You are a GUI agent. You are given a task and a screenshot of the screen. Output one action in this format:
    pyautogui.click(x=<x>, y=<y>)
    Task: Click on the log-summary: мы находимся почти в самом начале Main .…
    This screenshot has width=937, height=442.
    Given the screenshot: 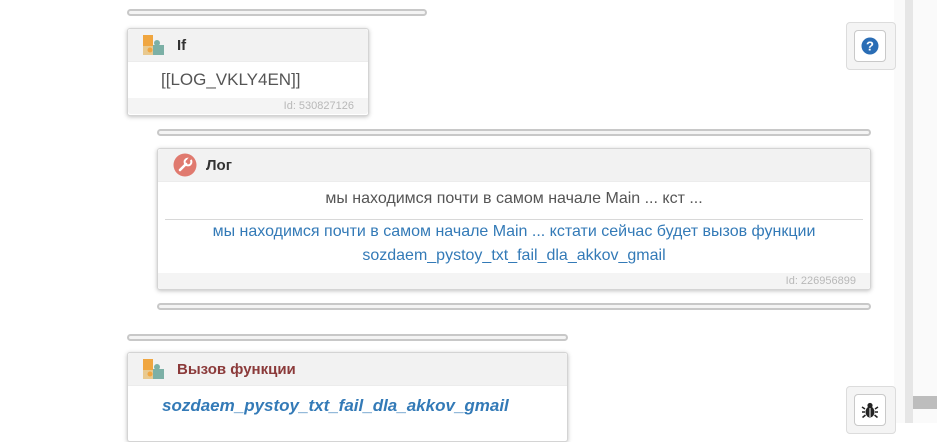 What is the action you would take?
    pyautogui.click(x=514, y=198)
    